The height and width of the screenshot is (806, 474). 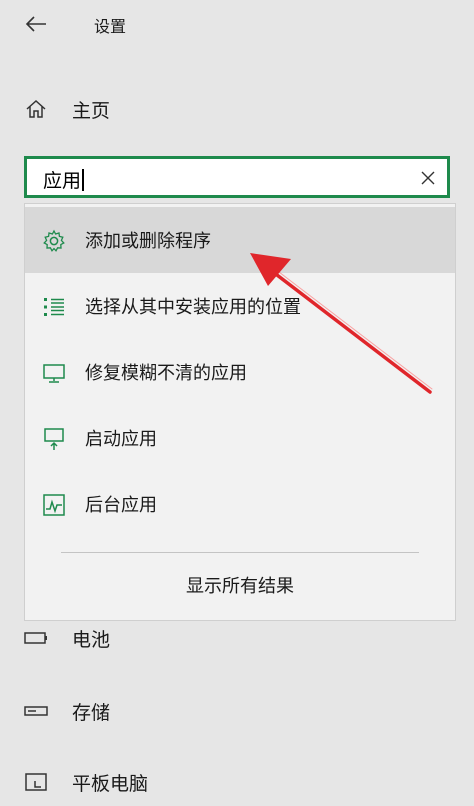 I want to click on title-bar: 设置, so click(x=237, y=24).